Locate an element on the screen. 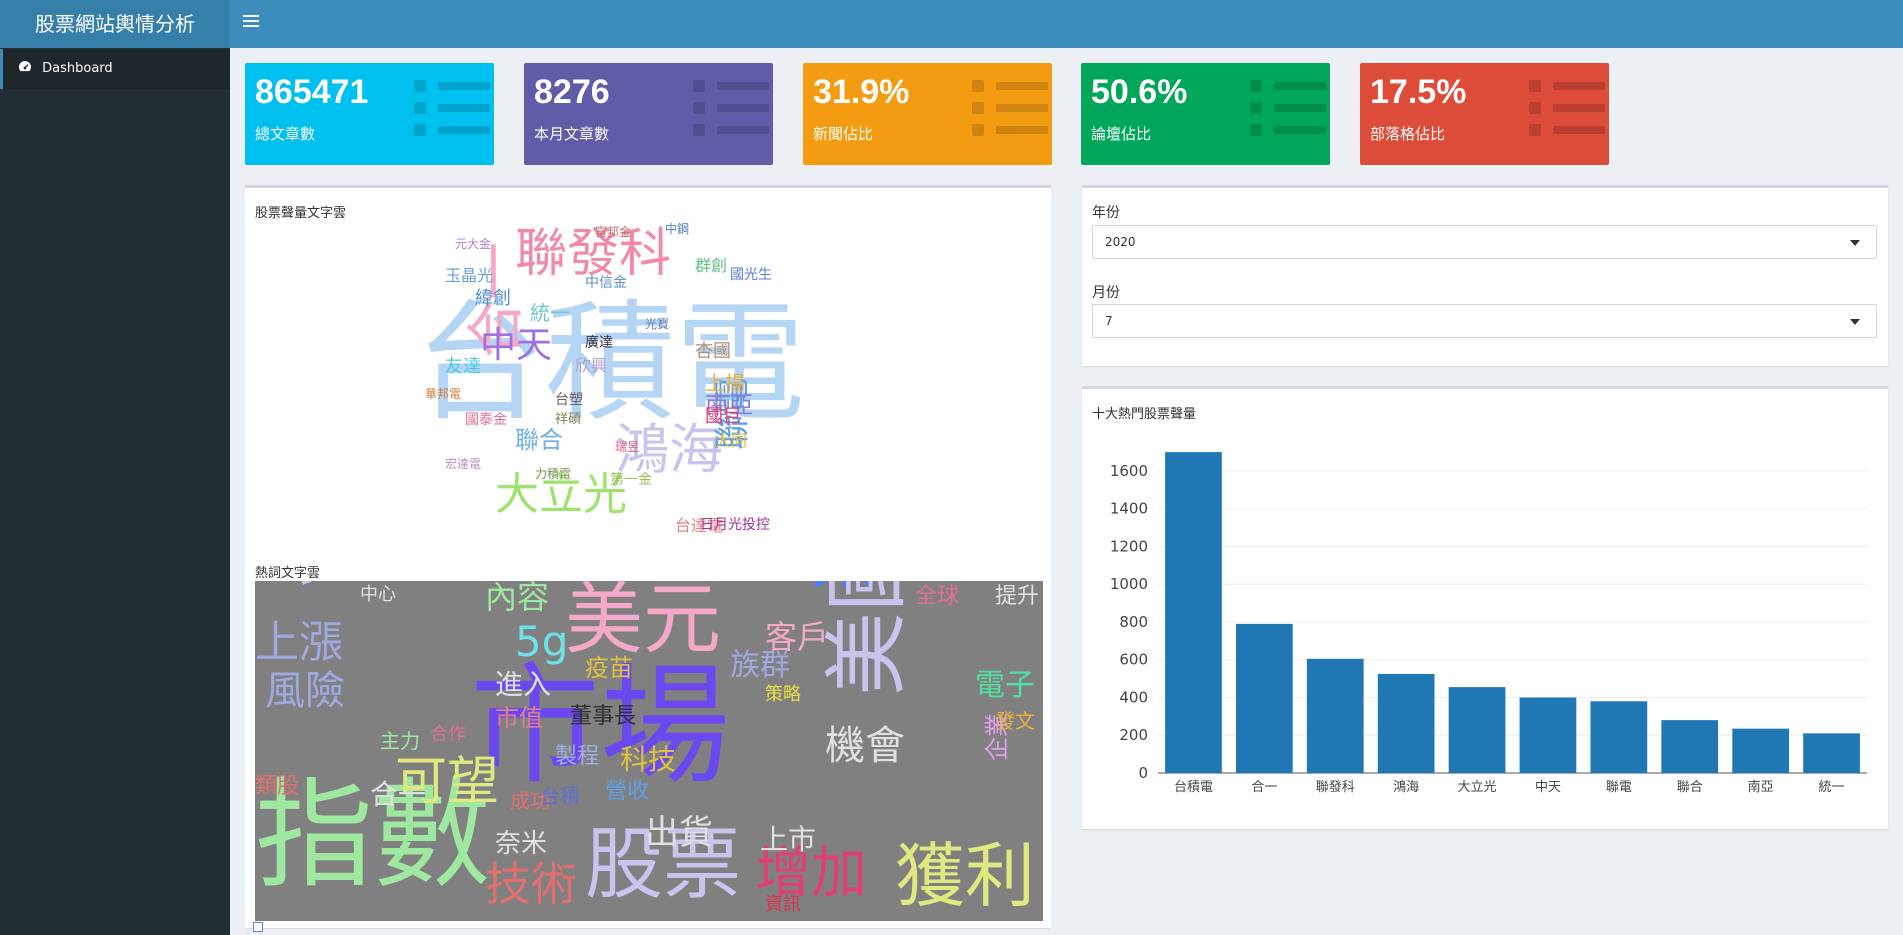 The image size is (1903, 935). cloud-word: 機會 is located at coordinates (865, 746).